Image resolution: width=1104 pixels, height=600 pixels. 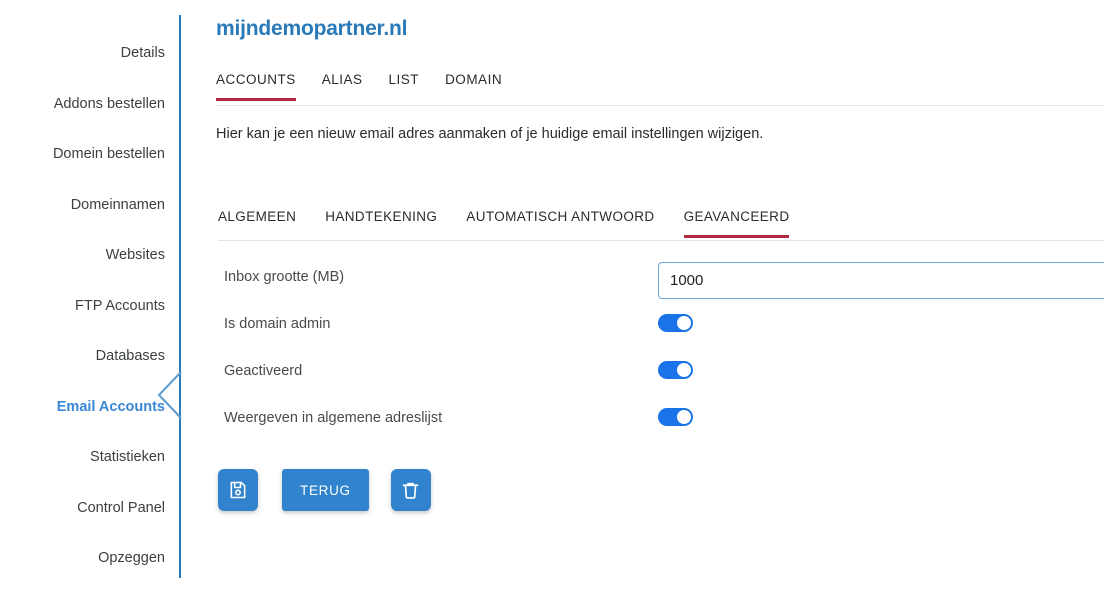 I want to click on sidebar-item-label: Control Panel, so click(x=121, y=507).